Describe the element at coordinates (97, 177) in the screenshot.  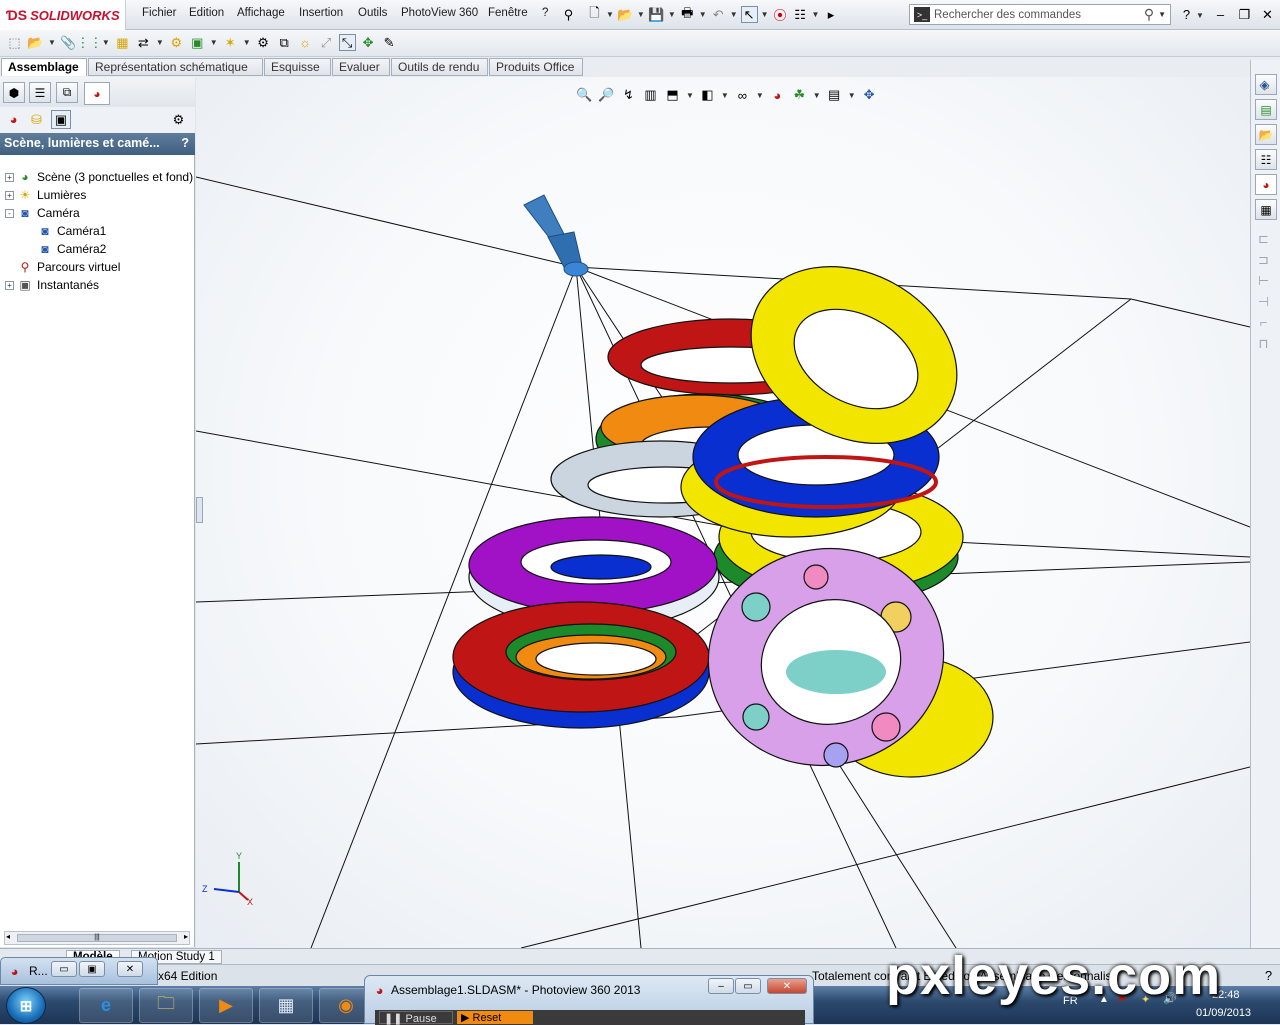
I see `tree-item: + ◕ Scène (3 ponctuelles et fond)` at that location.